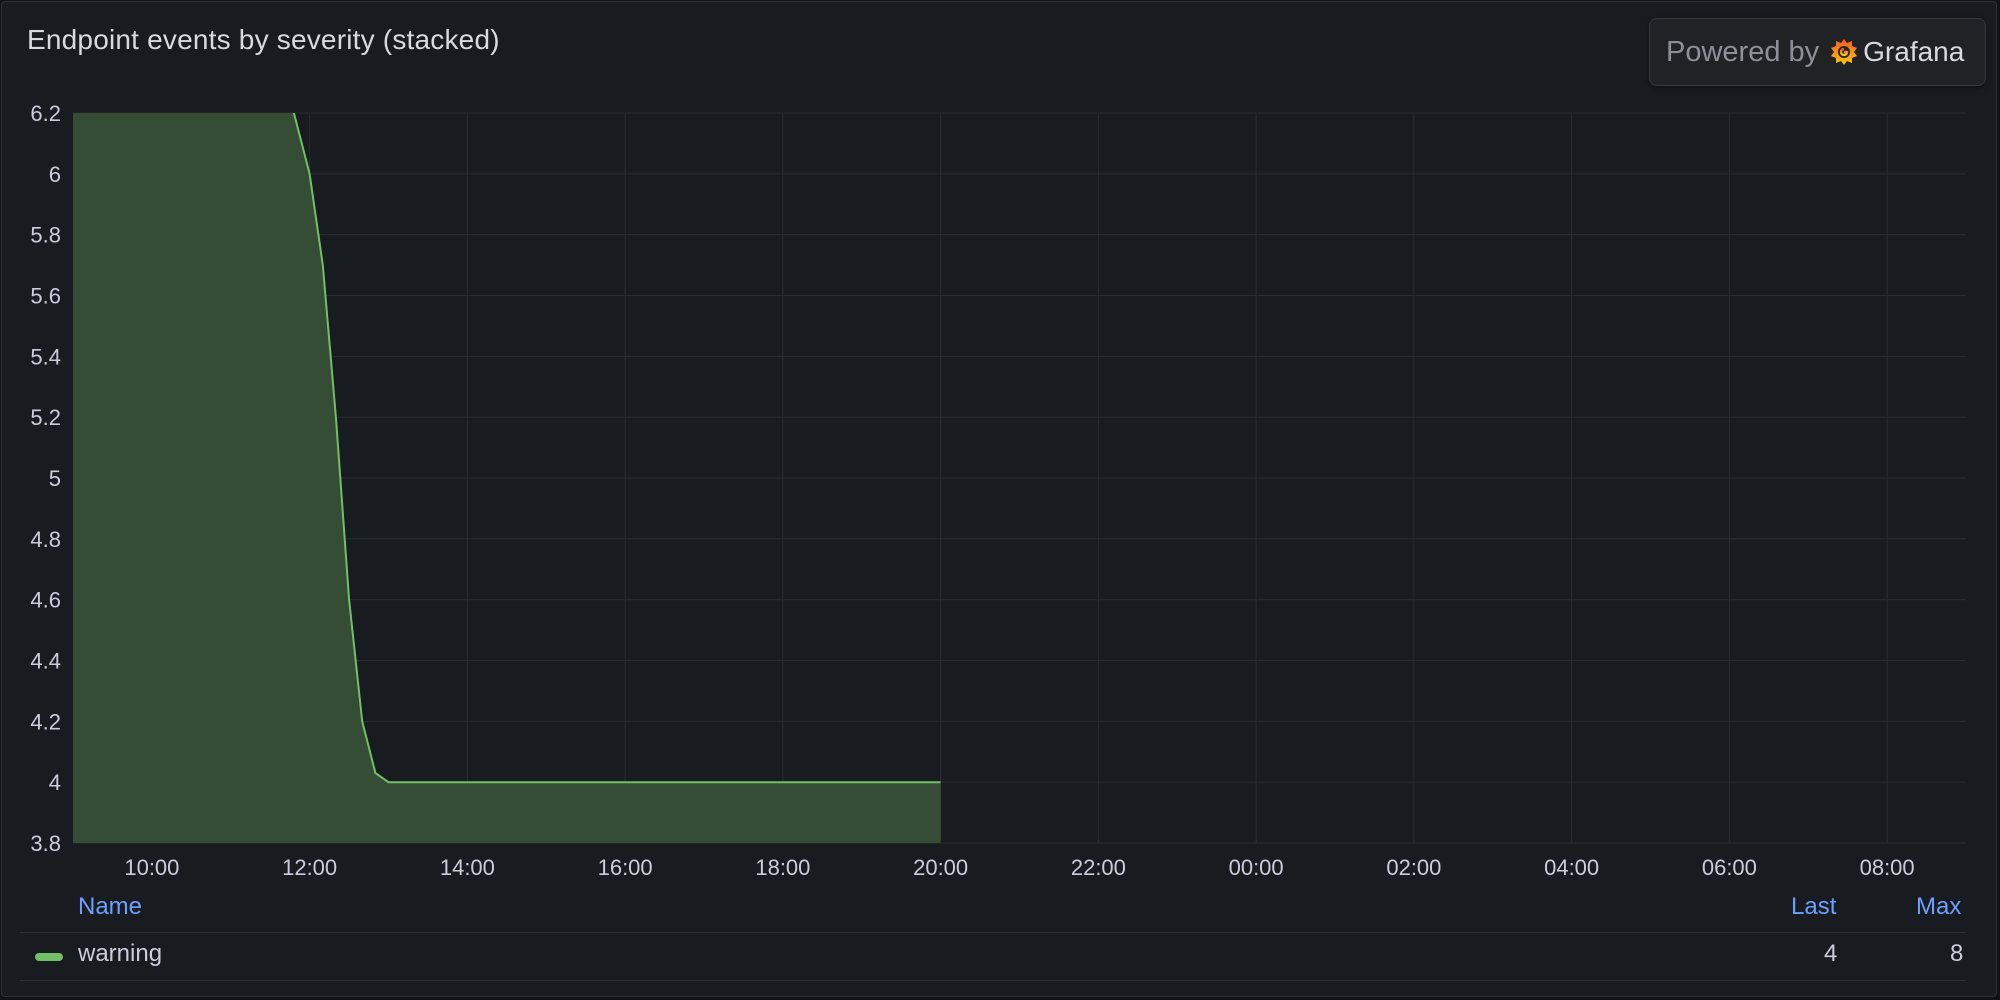 The image size is (2000, 1000). What do you see at coordinates (1256, 867) in the screenshot?
I see `x-tick-label: 00:00` at bounding box center [1256, 867].